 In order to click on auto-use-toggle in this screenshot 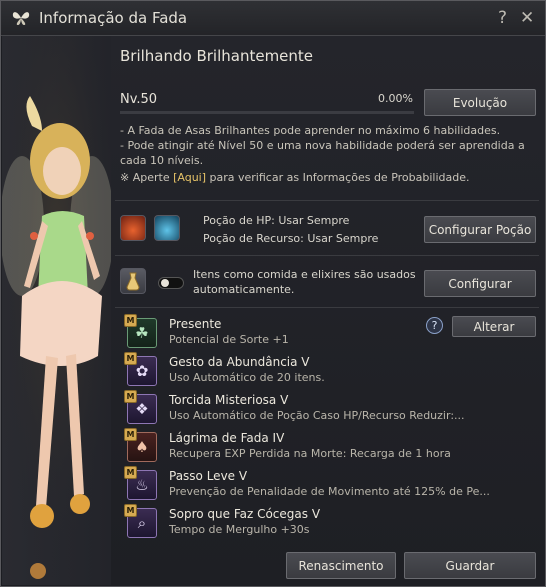, I will do `click(171, 283)`.